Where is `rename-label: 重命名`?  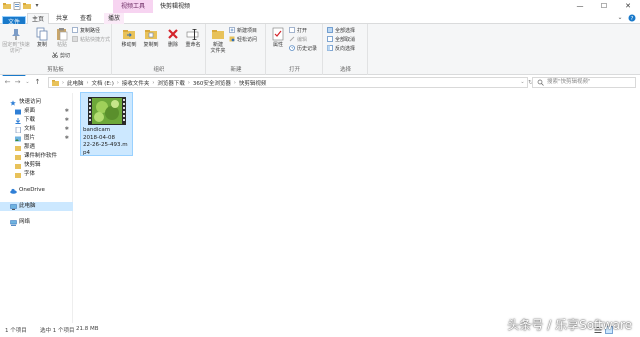
rename-label: 重命名 is located at coordinates (193, 45).